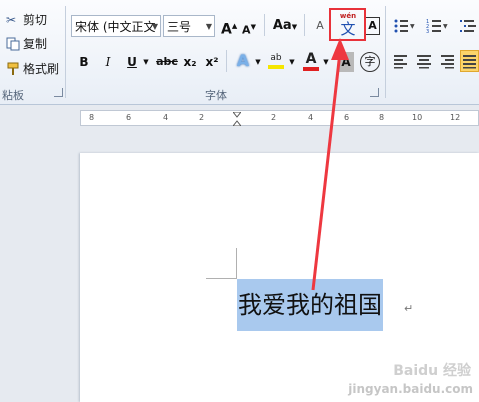 This screenshot has width=479, height=402. Describe the element at coordinates (330, 164) in the screenshot. I see `annotation-arrow` at that location.